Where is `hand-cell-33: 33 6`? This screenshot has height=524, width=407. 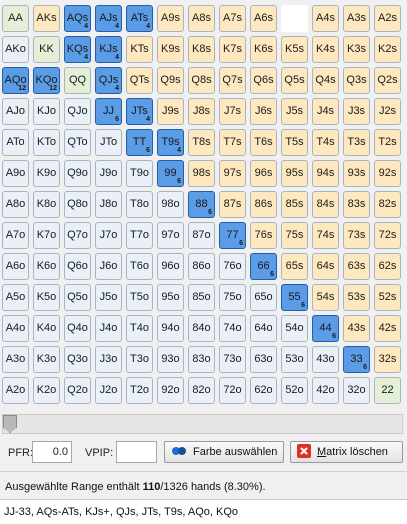 hand-cell-33: 33 6 is located at coordinates (356, 359).